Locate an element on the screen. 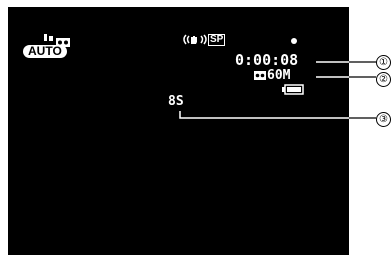  callout-lines is located at coordinates (277, 90).